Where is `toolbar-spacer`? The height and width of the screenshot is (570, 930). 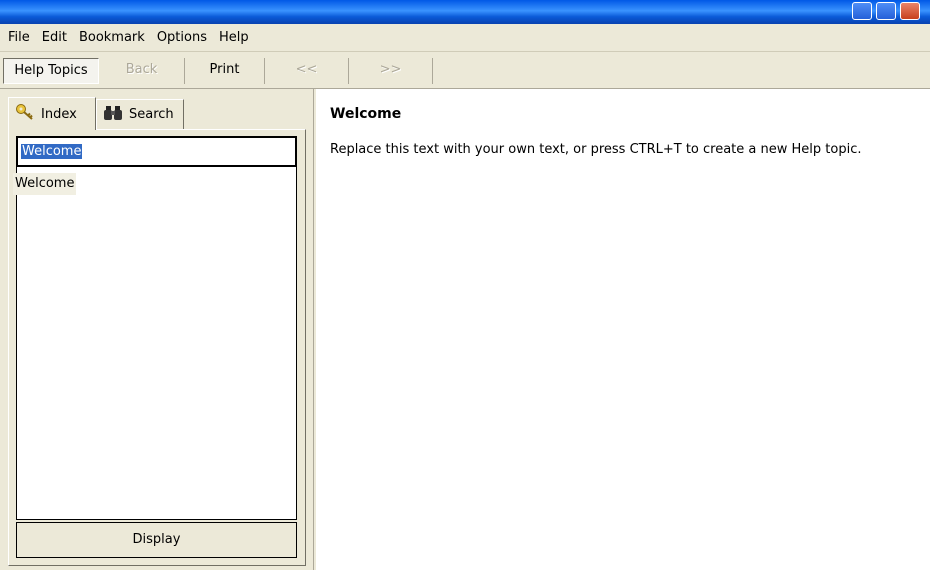 toolbar-spacer is located at coordinates (681, 71).